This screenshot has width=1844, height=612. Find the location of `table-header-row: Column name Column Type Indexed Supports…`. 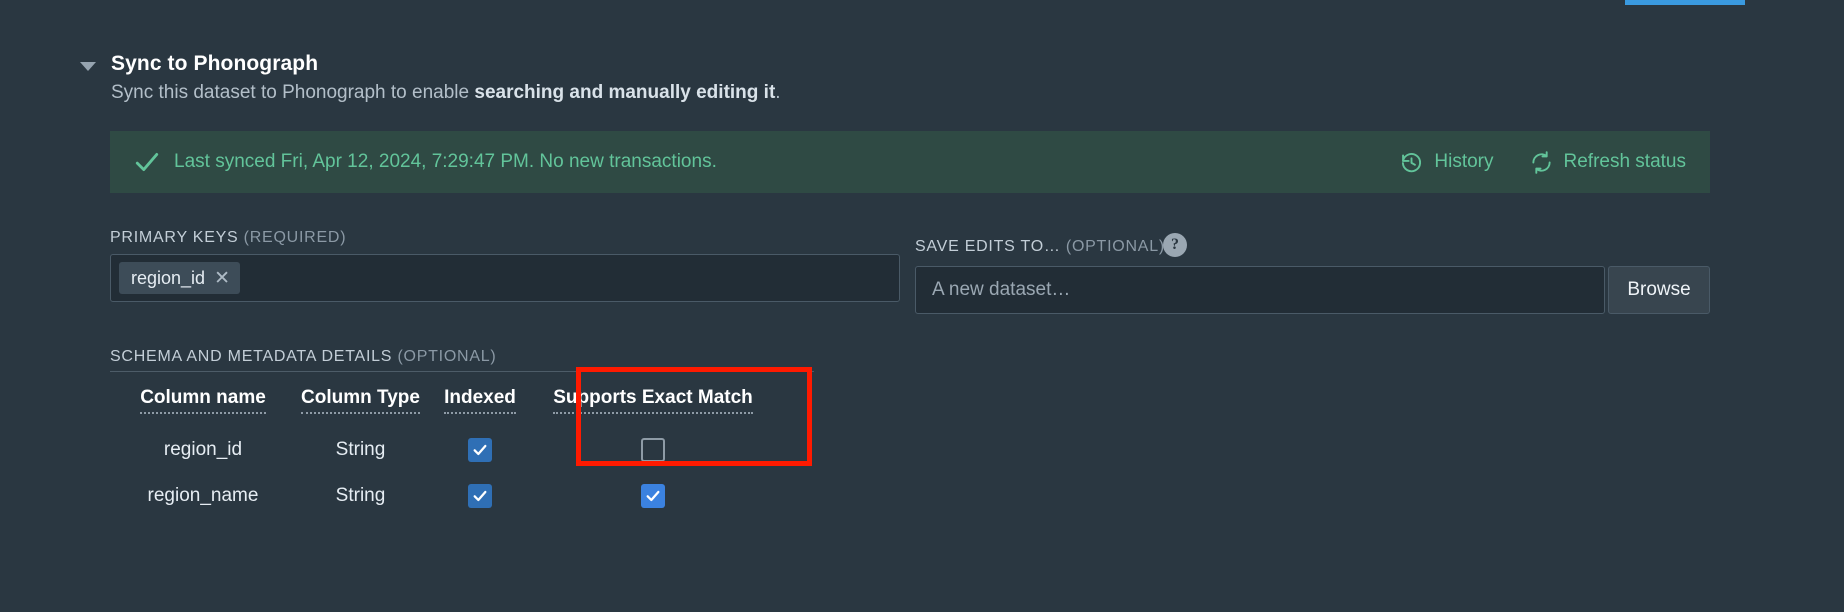

table-header-row: Column name Column Type Indexed Supports… is located at coordinates (440, 403).